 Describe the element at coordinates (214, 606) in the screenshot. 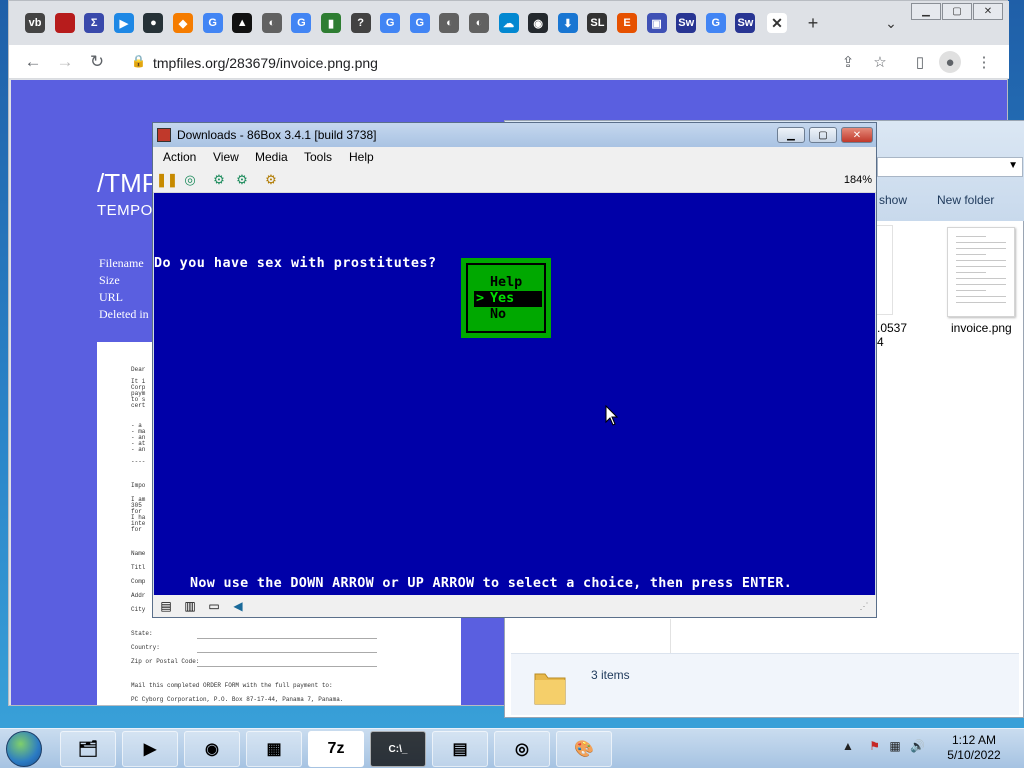

I see `hard-disk-icon: ▭` at that location.